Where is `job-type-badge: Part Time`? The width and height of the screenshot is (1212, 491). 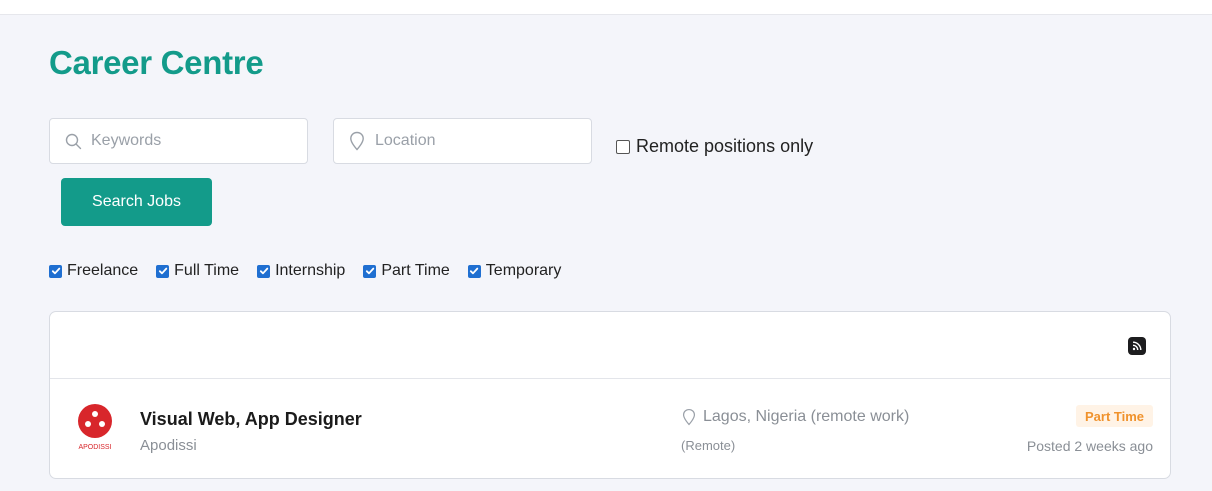
job-type-badge: Part Time is located at coordinates (1114, 416).